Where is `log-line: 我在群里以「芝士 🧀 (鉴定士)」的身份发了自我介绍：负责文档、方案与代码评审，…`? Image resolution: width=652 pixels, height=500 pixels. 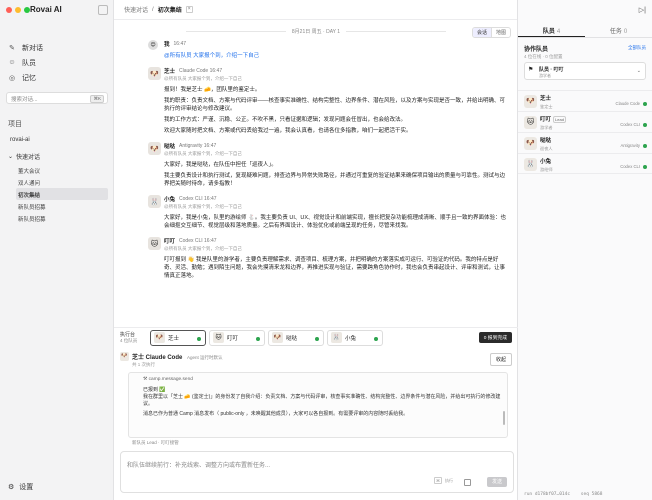 log-line: 我在群里以「芝士 🧀 (鉴定士)」的身份发了自我介绍：负责文档、方案与代码评审，… is located at coordinates (322, 400).